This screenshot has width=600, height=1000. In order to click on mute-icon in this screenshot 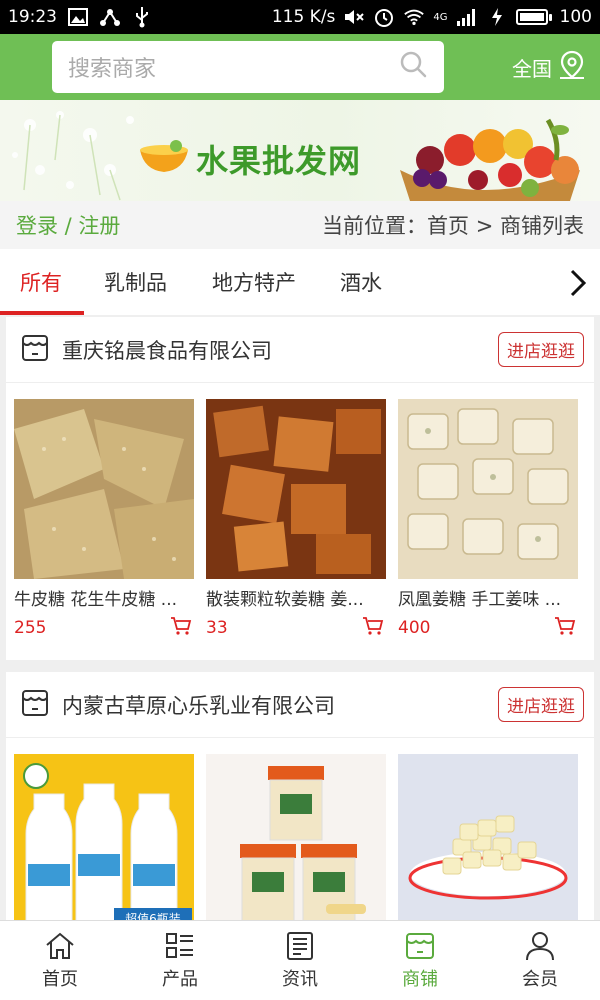, I will do `click(354, 17)`.